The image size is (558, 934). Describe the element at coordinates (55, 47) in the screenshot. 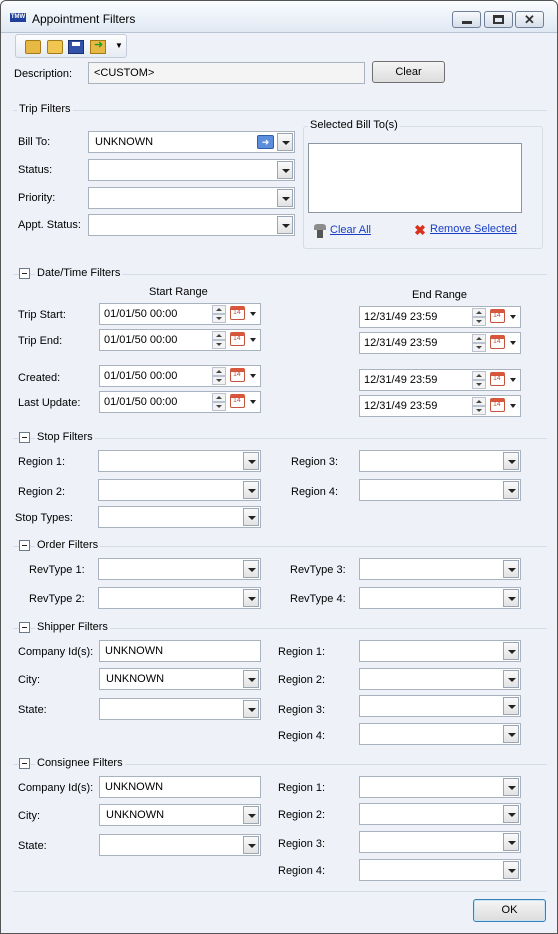

I see `open-folder-icon` at that location.